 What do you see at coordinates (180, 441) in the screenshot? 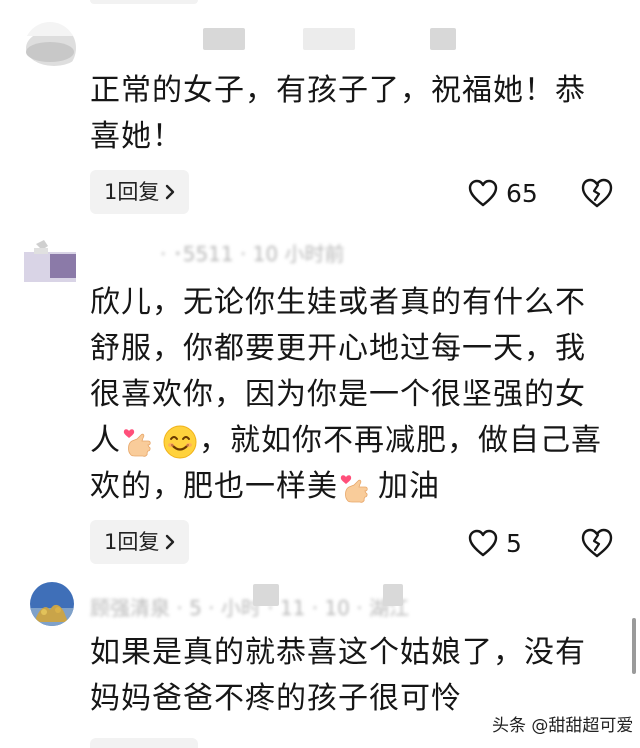
I see `smile-emoji` at bounding box center [180, 441].